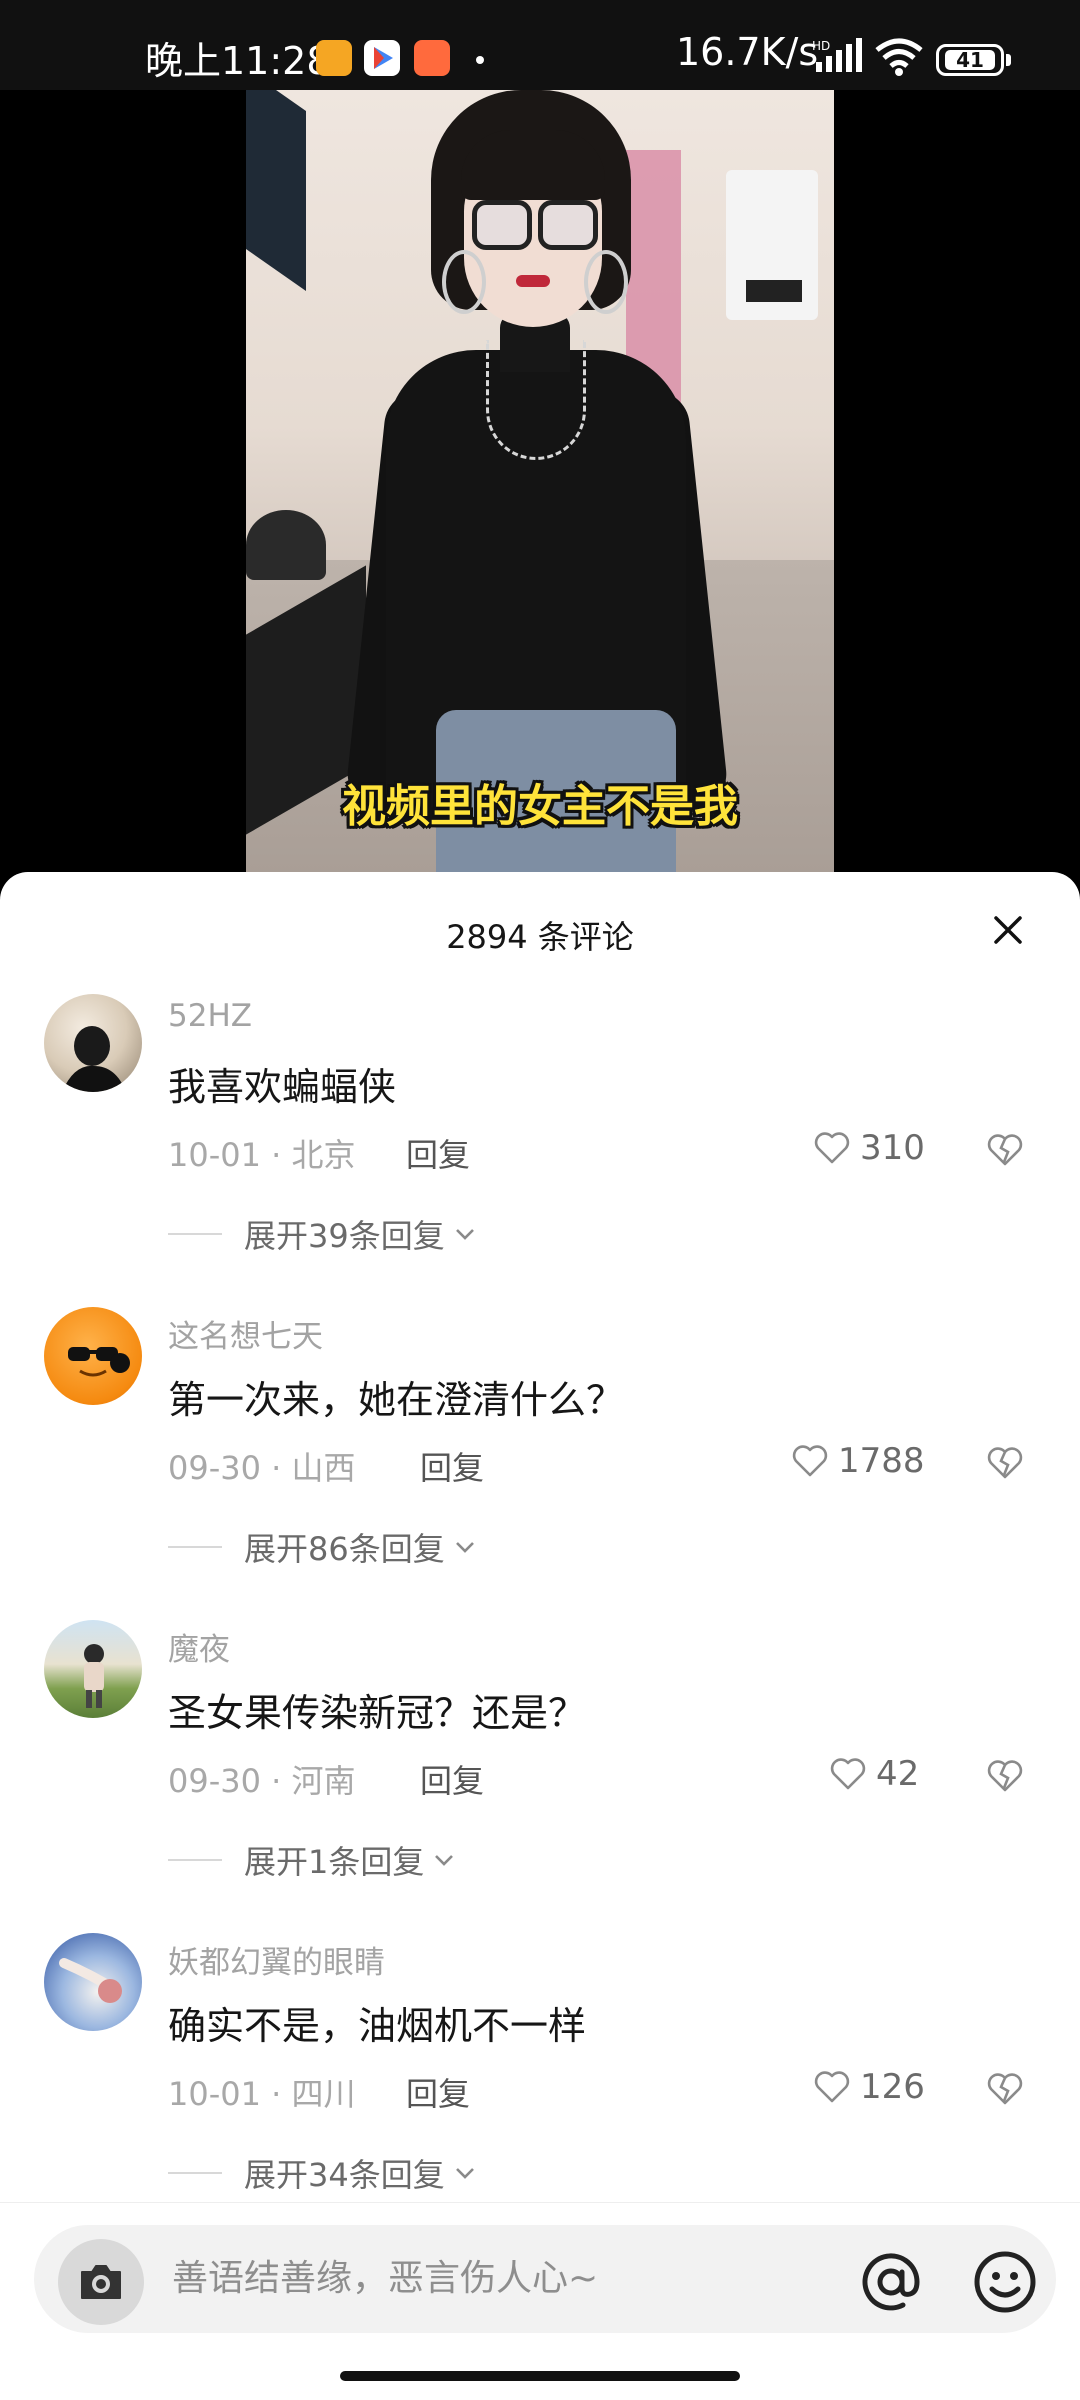 This screenshot has width=1080, height=2400. What do you see at coordinates (480, 60) in the screenshot?
I see `notification-dot-icon` at bounding box center [480, 60].